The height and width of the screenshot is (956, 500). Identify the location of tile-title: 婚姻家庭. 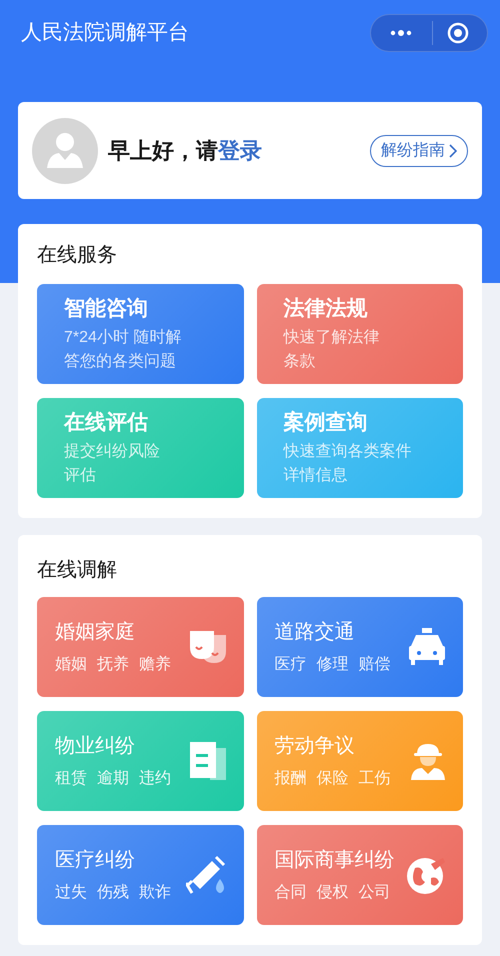
(95, 632).